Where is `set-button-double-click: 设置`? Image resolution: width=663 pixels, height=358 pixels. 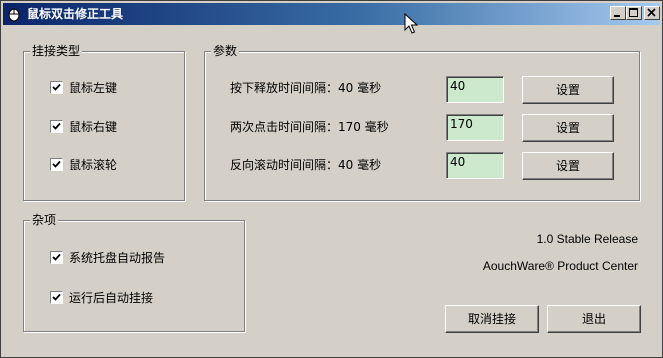
set-button-double-click: 设置 is located at coordinates (568, 128).